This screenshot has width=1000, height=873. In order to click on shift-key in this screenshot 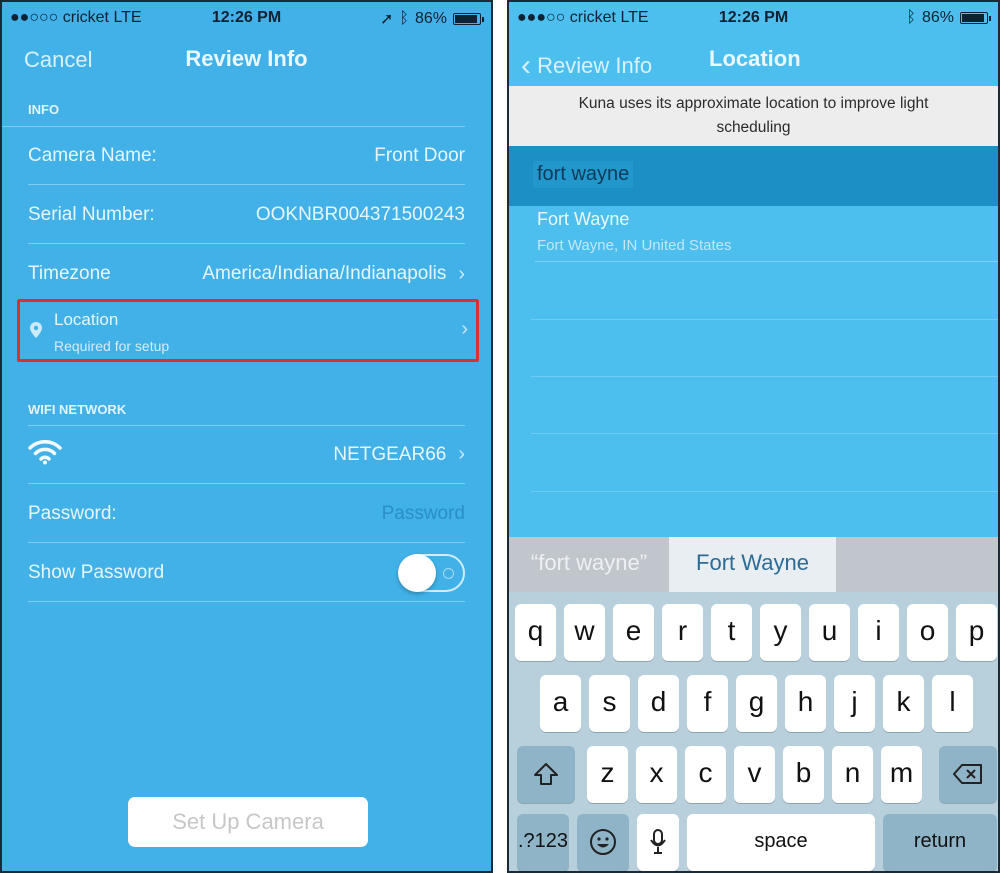, I will do `click(546, 774)`.